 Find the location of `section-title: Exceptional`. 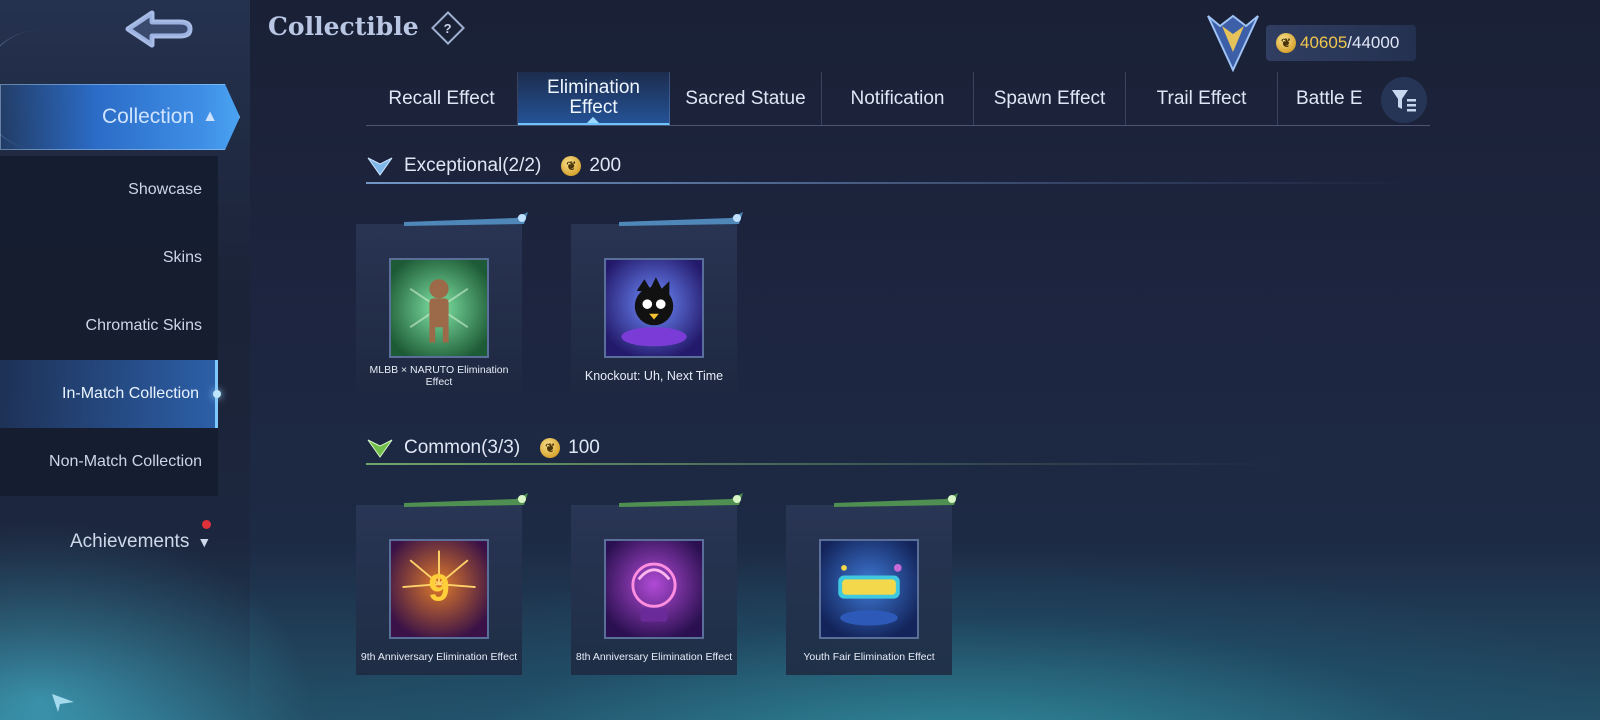

section-title: Exceptional is located at coordinates (453, 165).